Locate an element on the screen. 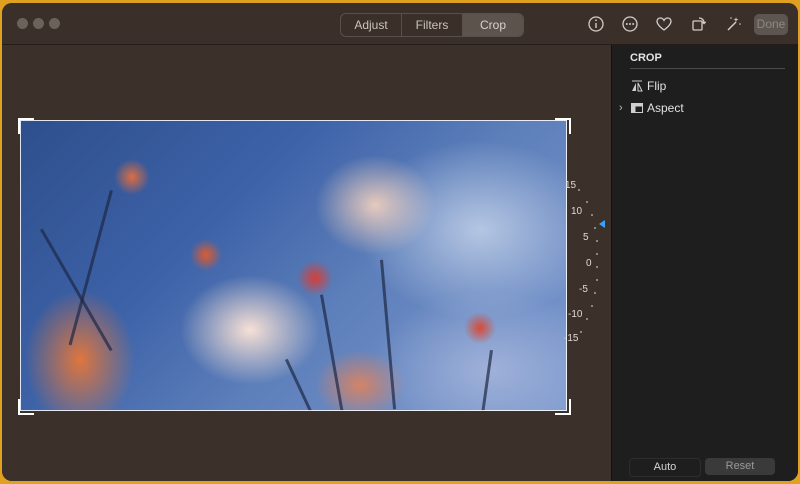 The height and width of the screenshot is (484, 800). sidebar-title: CROP is located at coordinates (646, 58).